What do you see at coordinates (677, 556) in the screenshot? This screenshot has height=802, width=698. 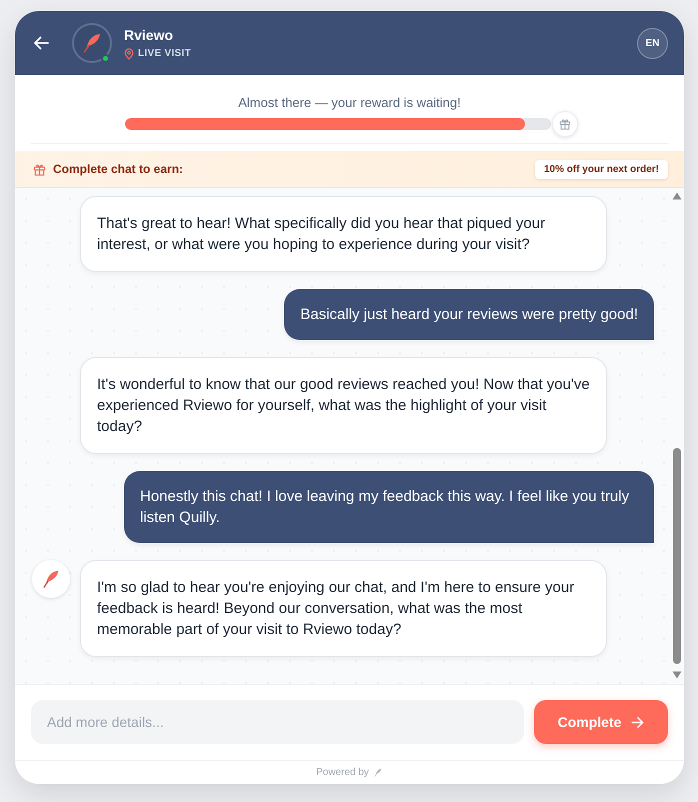 I see `scrollbar-thumb` at bounding box center [677, 556].